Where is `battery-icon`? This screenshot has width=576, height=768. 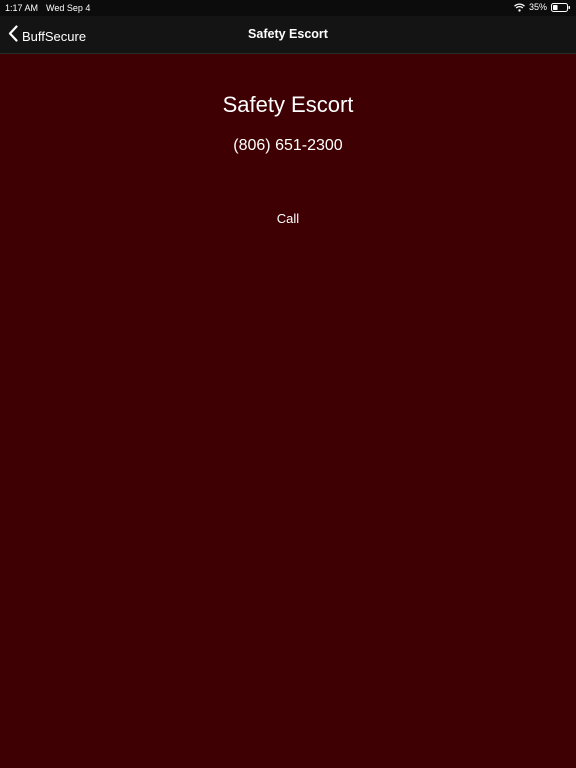 battery-icon is located at coordinates (561, 7).